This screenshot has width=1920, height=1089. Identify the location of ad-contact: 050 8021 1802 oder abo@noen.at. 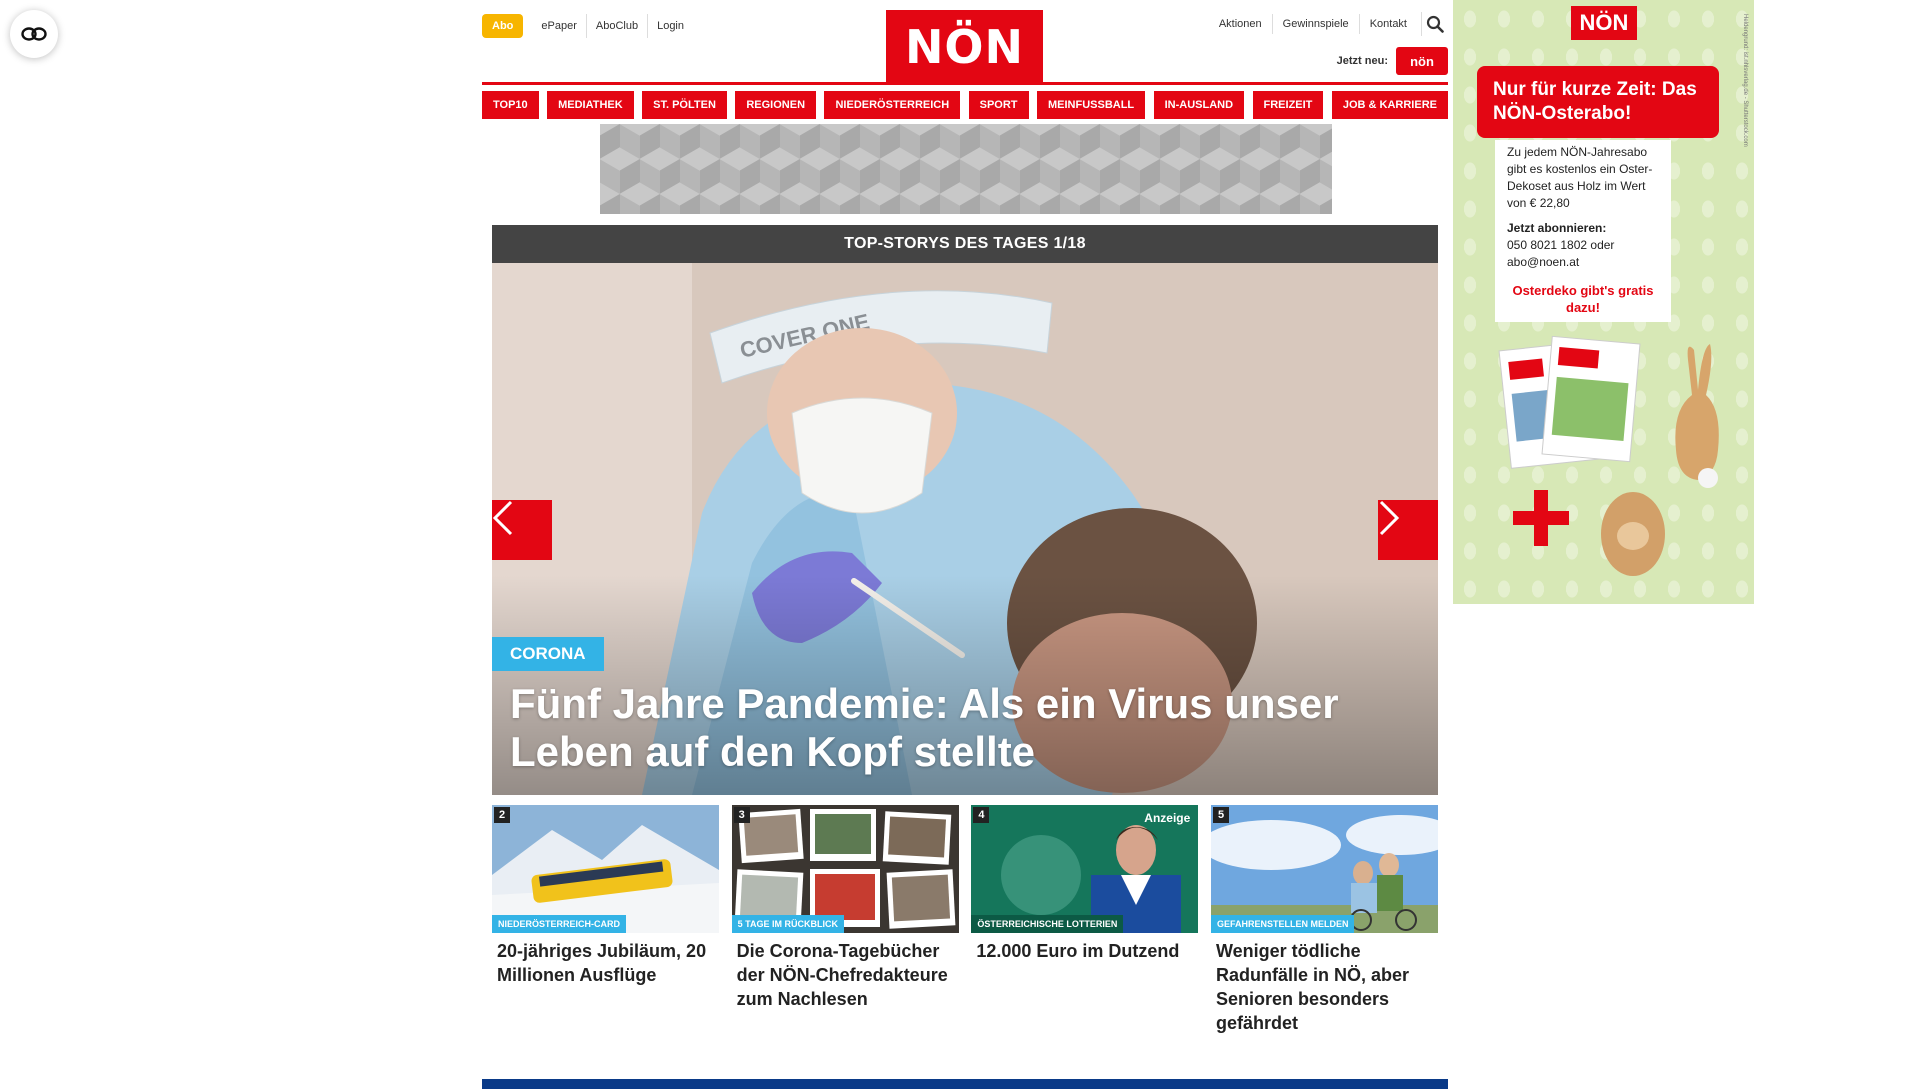
(1561, 253).